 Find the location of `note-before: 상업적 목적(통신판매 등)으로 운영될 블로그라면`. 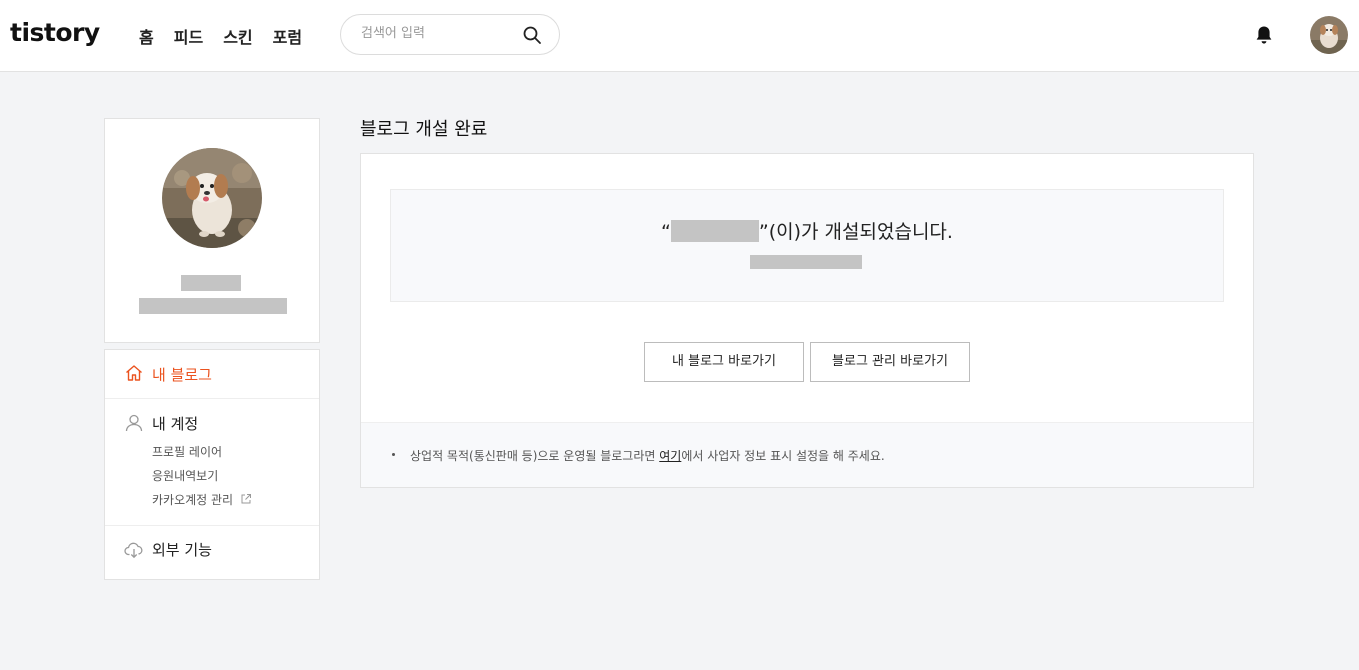

note-before: 상업적 목적(통신판매 등)으로 운영될 블로그라면 is located at coordinates (535, 456).